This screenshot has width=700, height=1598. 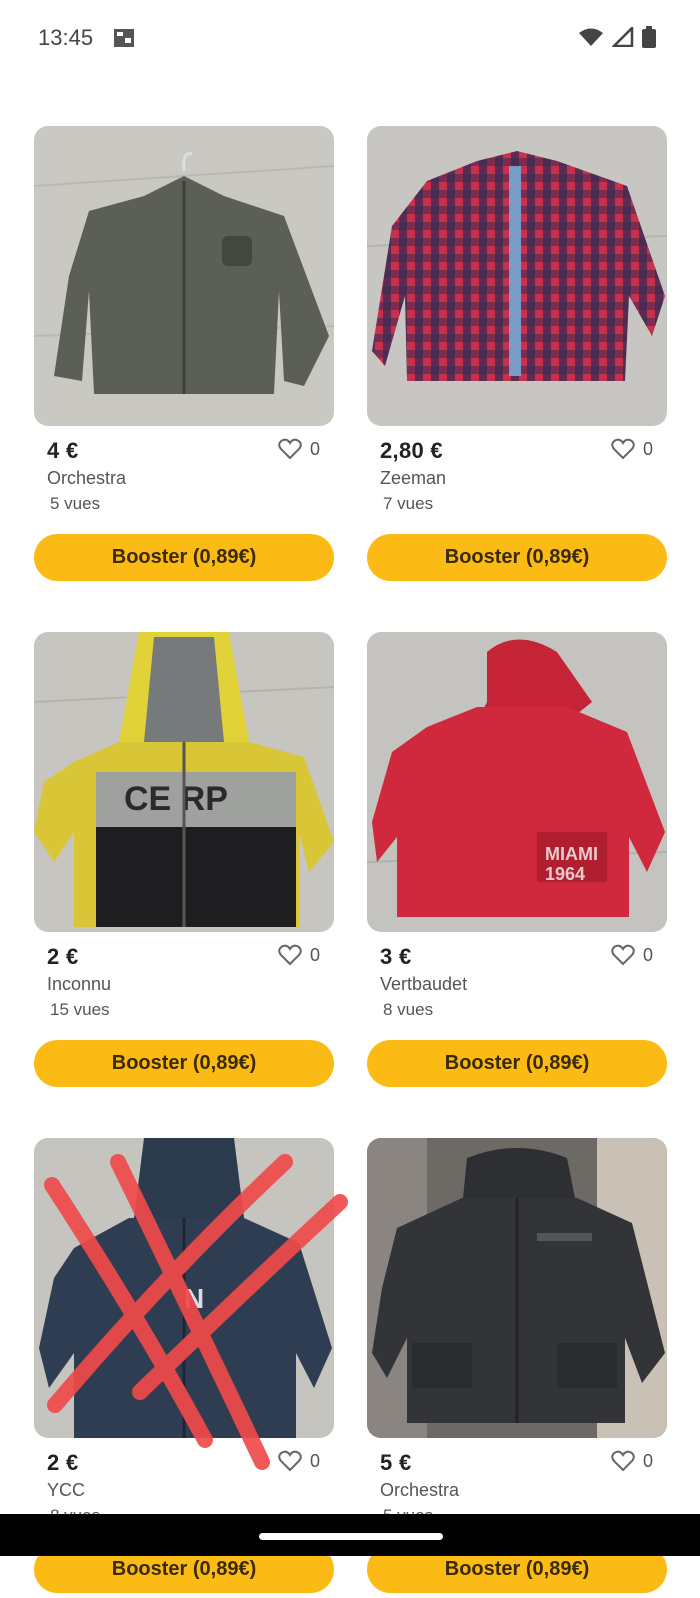 What do you see at coordinates (411, 450) in the screenshot?
I see `product-price: 2,80 €` at bounding box center [411, 450].